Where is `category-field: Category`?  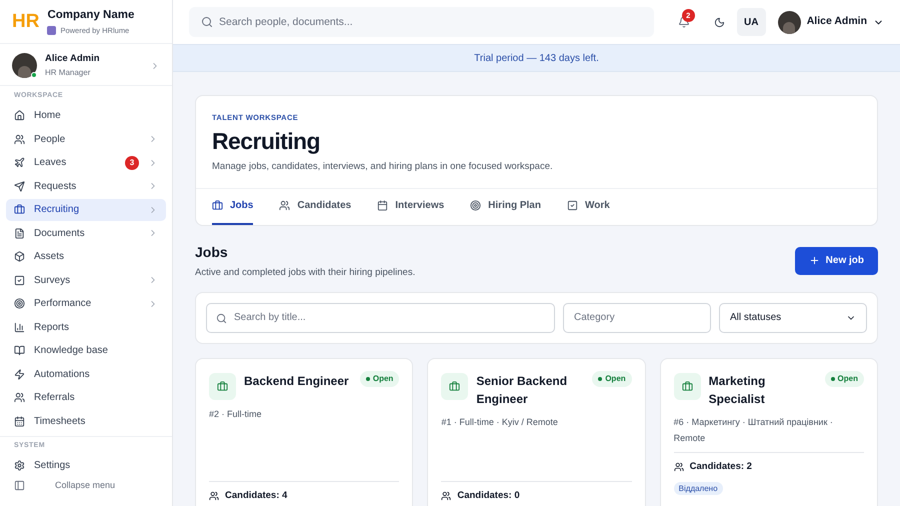 category-field: Category is located at coordinates (637, 317).